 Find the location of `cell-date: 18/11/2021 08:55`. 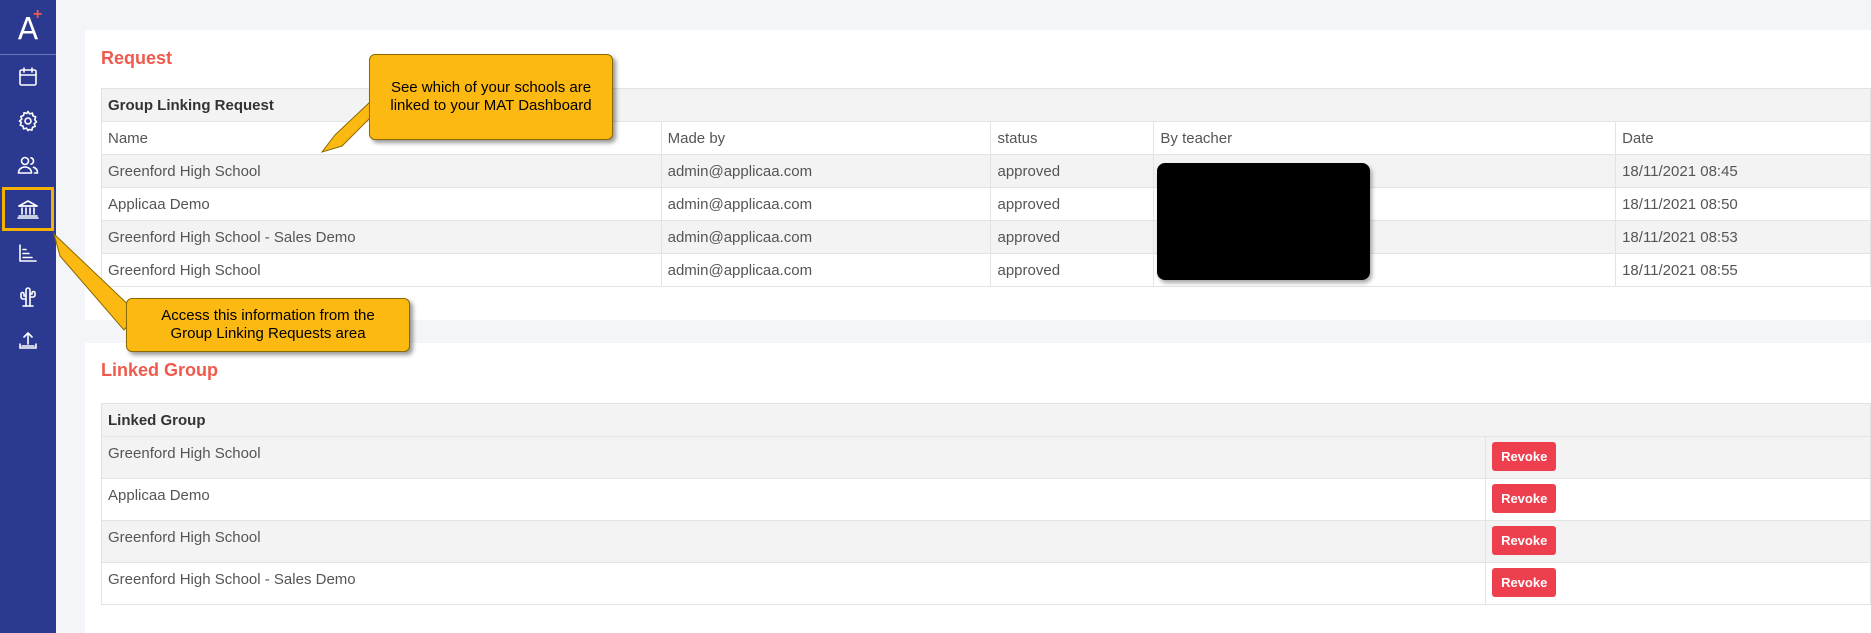

cell-date: 18/11/2021 08:55 is located at coordinates (1743, 270).